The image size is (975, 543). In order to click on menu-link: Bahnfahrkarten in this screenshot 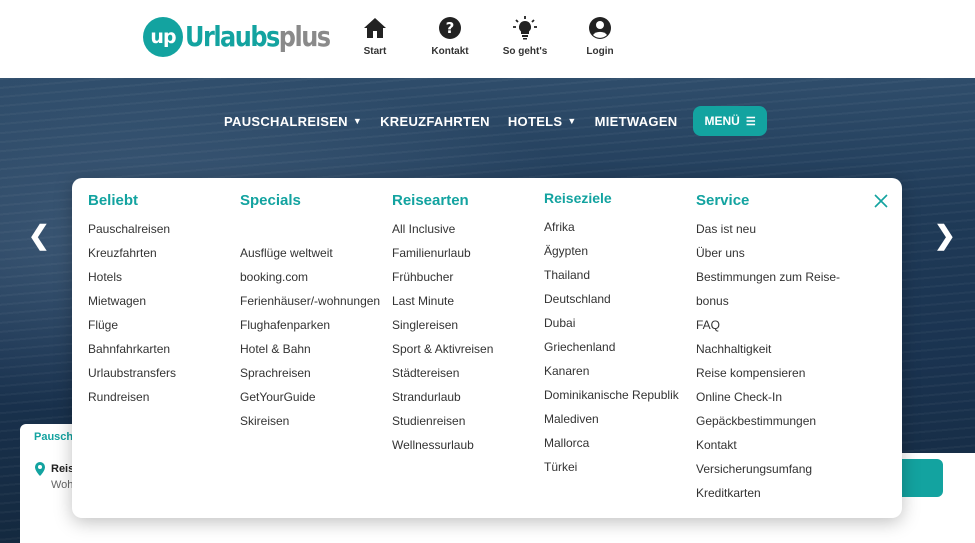, I will do `click(132, 351)`.